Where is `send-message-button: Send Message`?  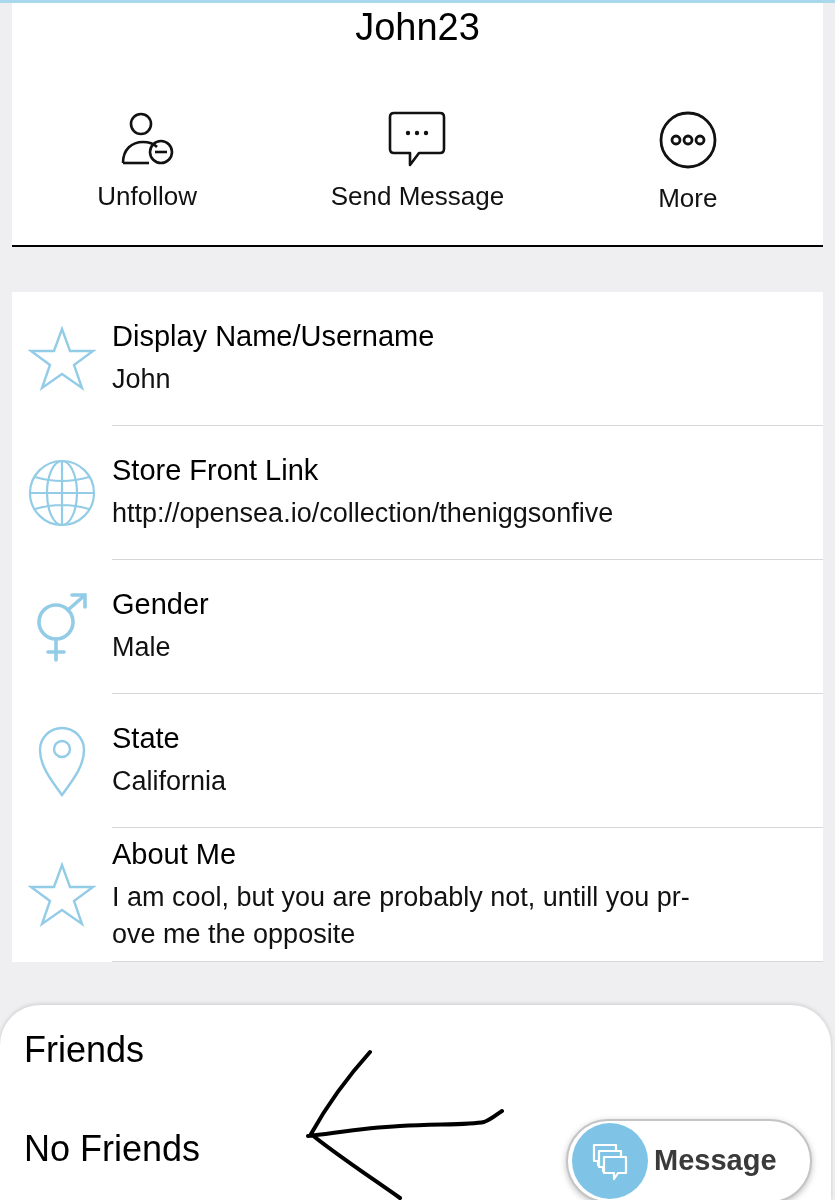 send-message-button: Send Message is located at coordinates (417, 162).